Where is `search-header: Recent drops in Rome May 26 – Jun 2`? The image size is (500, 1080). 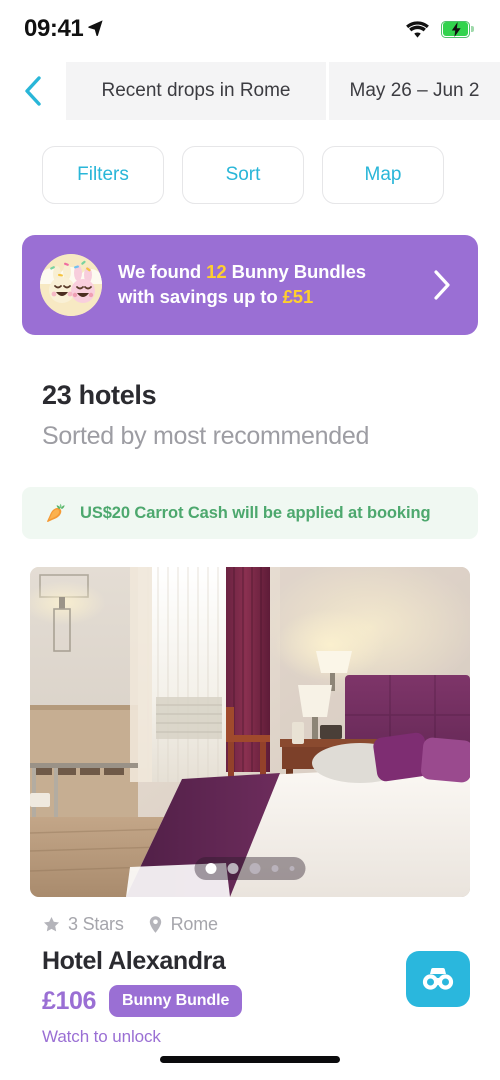 search-header: Recent drops in Rome May 26 – Jun 2 is located at coordinates (250, 91).